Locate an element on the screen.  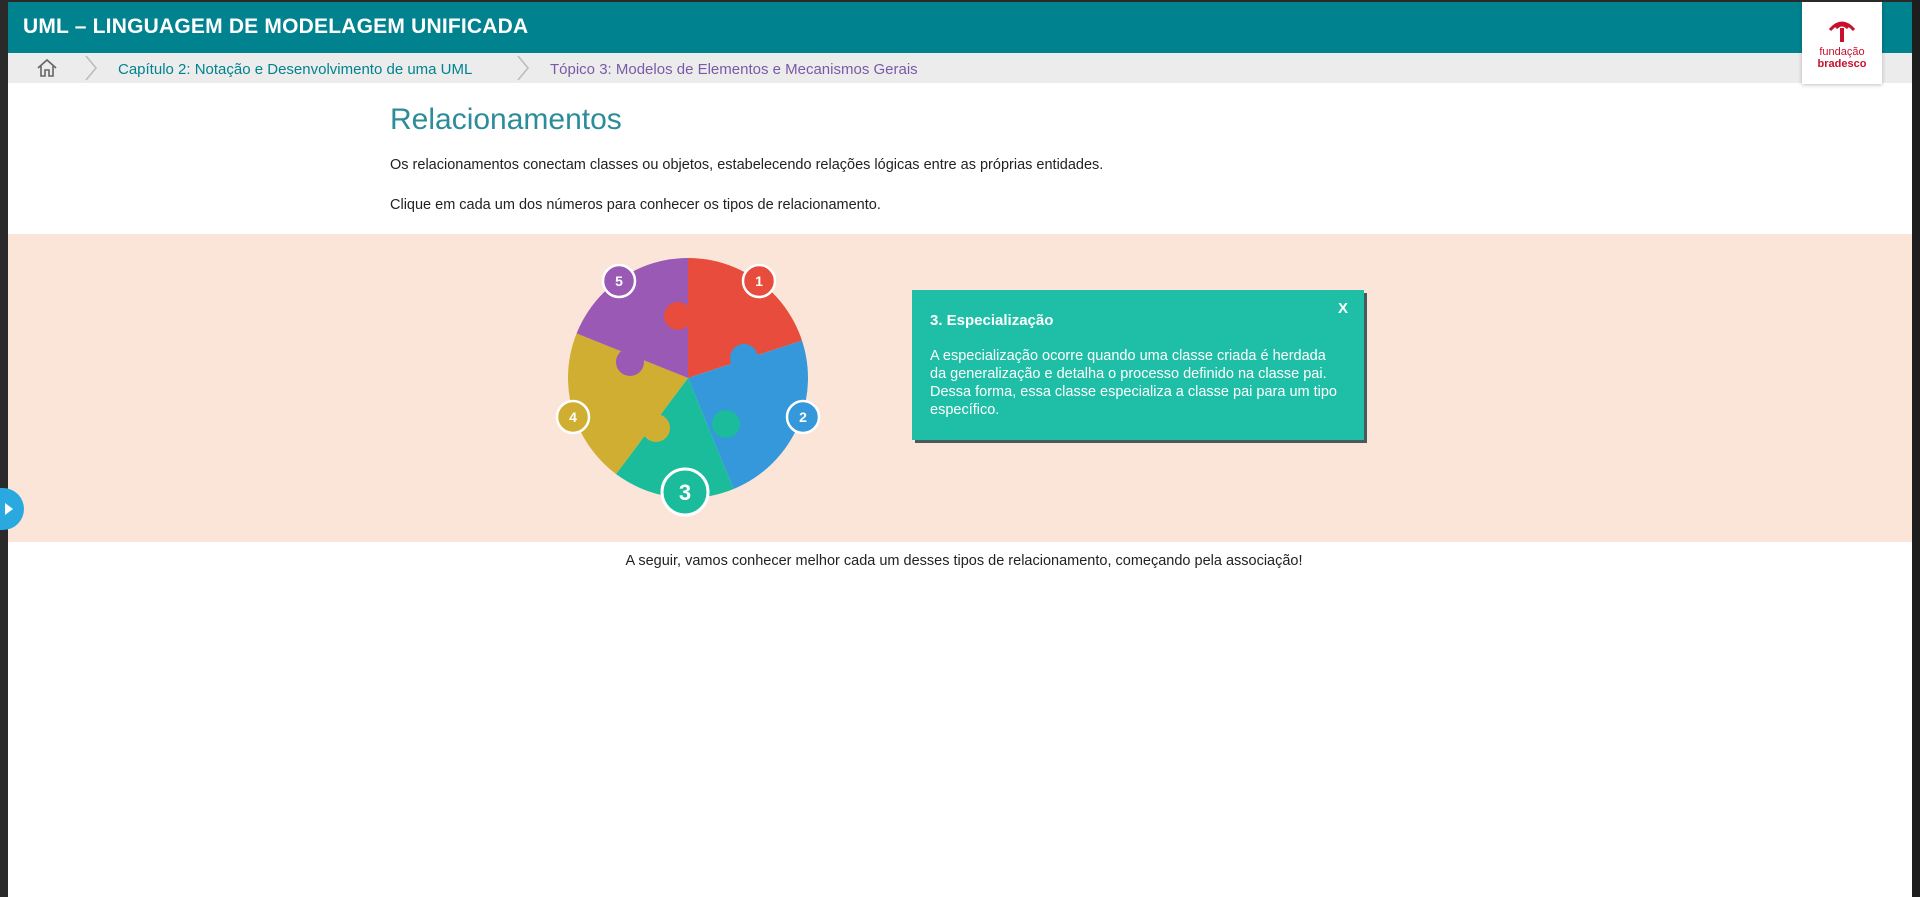
app-title: UML – LINGUAGEM DE MODELAGEM UNIFICADA is located at coordinates (276, 26).